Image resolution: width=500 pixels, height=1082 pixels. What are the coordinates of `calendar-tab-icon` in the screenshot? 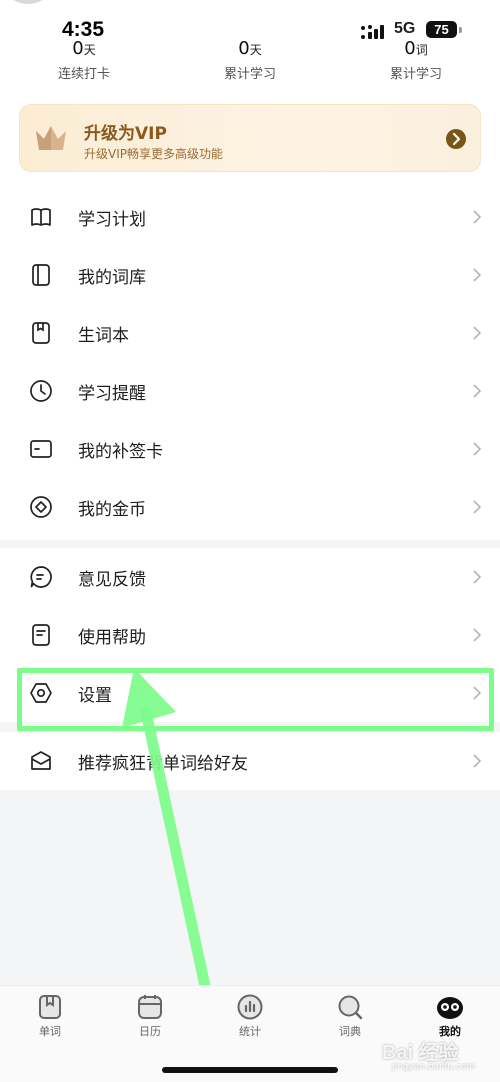 It's located at (150, 1007).